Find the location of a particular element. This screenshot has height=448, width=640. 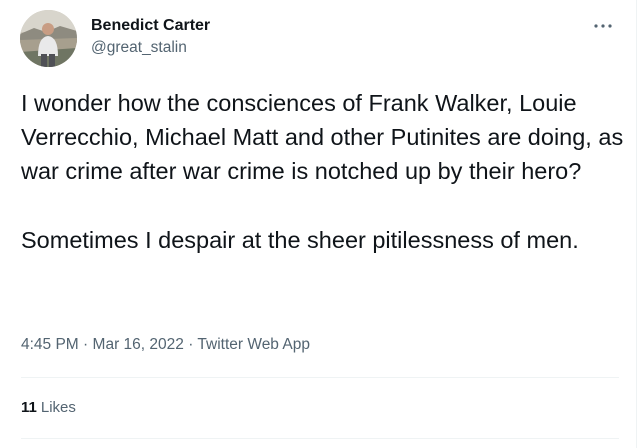

author-block: Benedict Carter @great_stalin is located at coordinates (150, 36).